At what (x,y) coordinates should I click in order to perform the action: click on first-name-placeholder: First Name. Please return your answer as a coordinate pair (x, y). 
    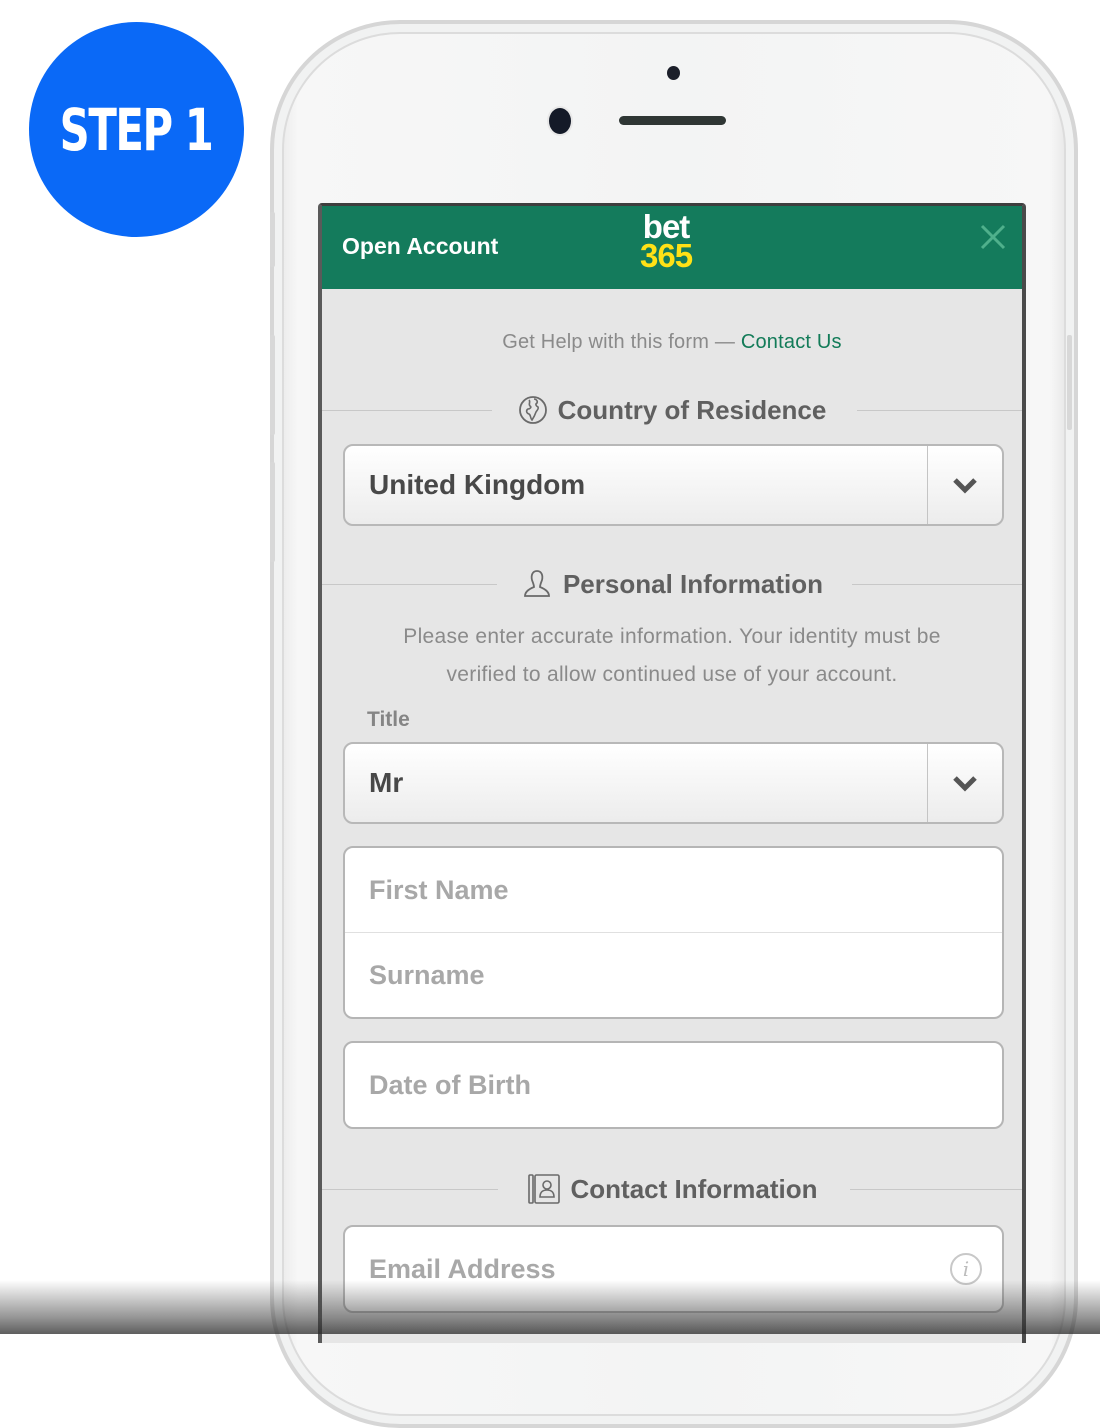
    Looking at the image, I should click on (439, 889).